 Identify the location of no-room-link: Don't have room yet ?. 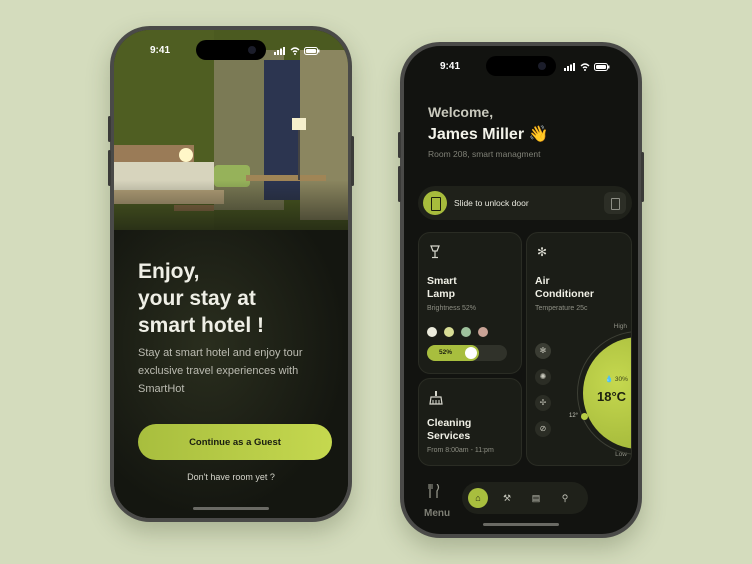
(231, 477).